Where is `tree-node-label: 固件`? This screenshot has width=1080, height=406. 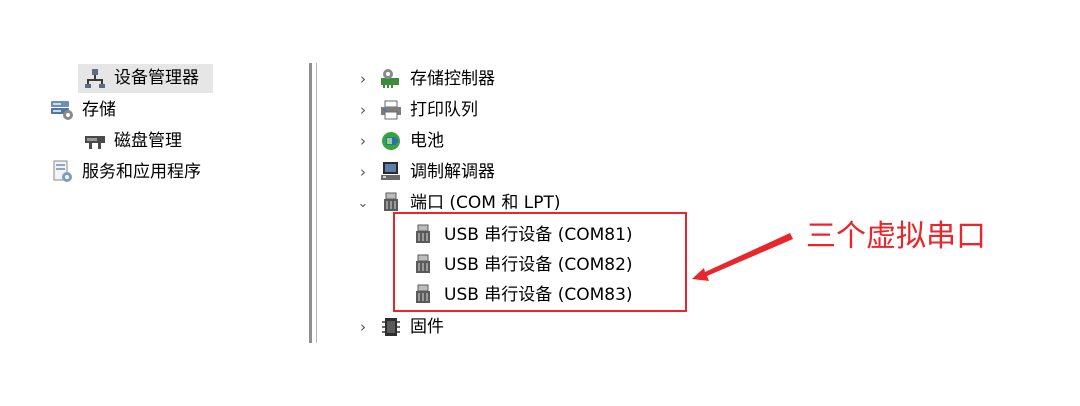
tree-node-label: 固件 is located at coordinates (427, 327).